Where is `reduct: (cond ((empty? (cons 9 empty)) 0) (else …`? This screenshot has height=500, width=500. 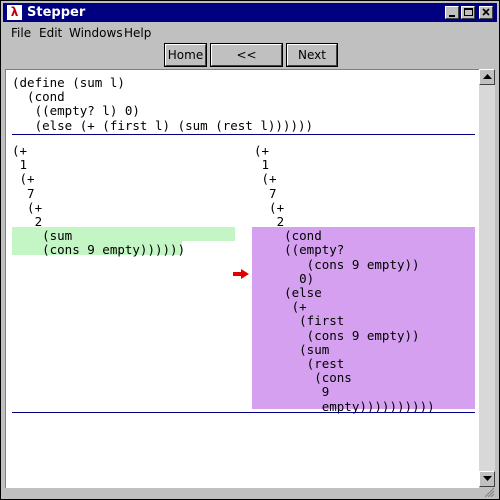
reduct: (cond ((empty? (cons 9 empty)) 0) (else … is located at coordinates (352, 321).